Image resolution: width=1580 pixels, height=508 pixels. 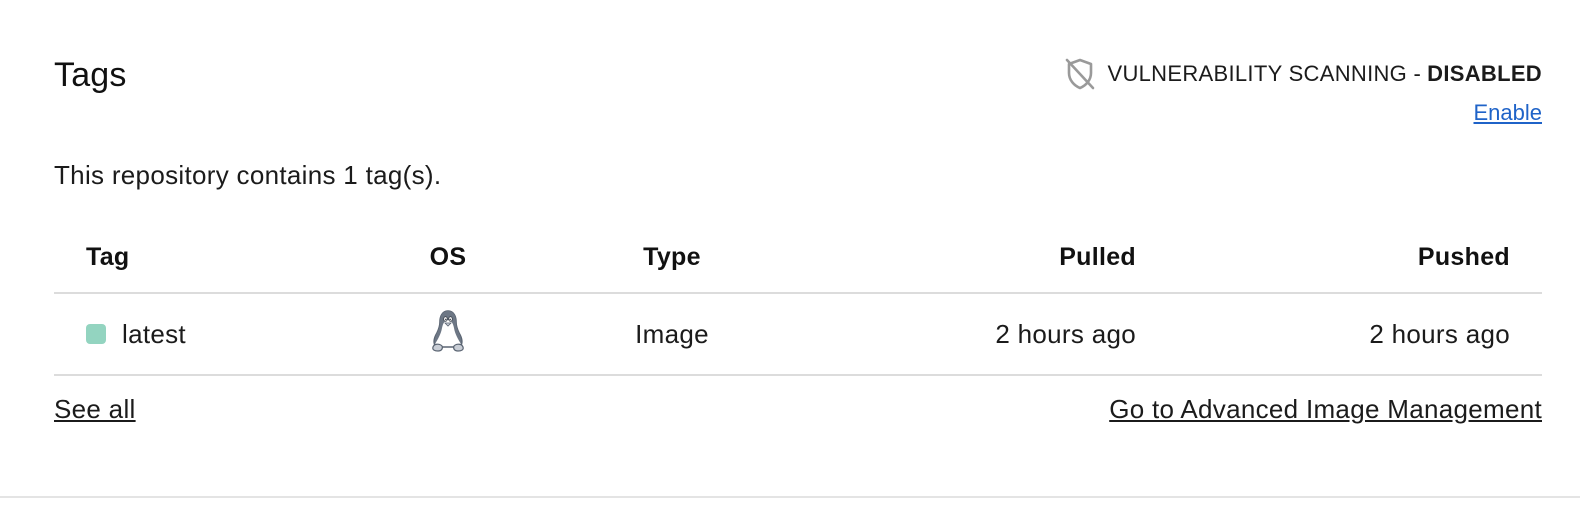 I want to click on header-tag: Tag, so click(x=108, y=257).